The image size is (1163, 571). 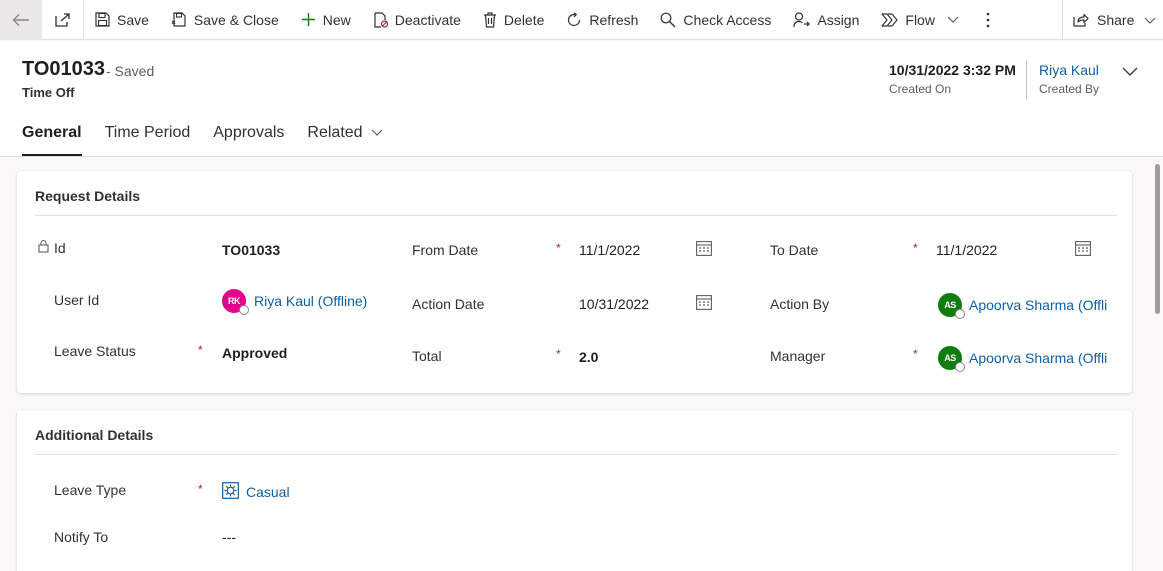 I want to click on delete-label: Delete, so click(x=524, y=19).